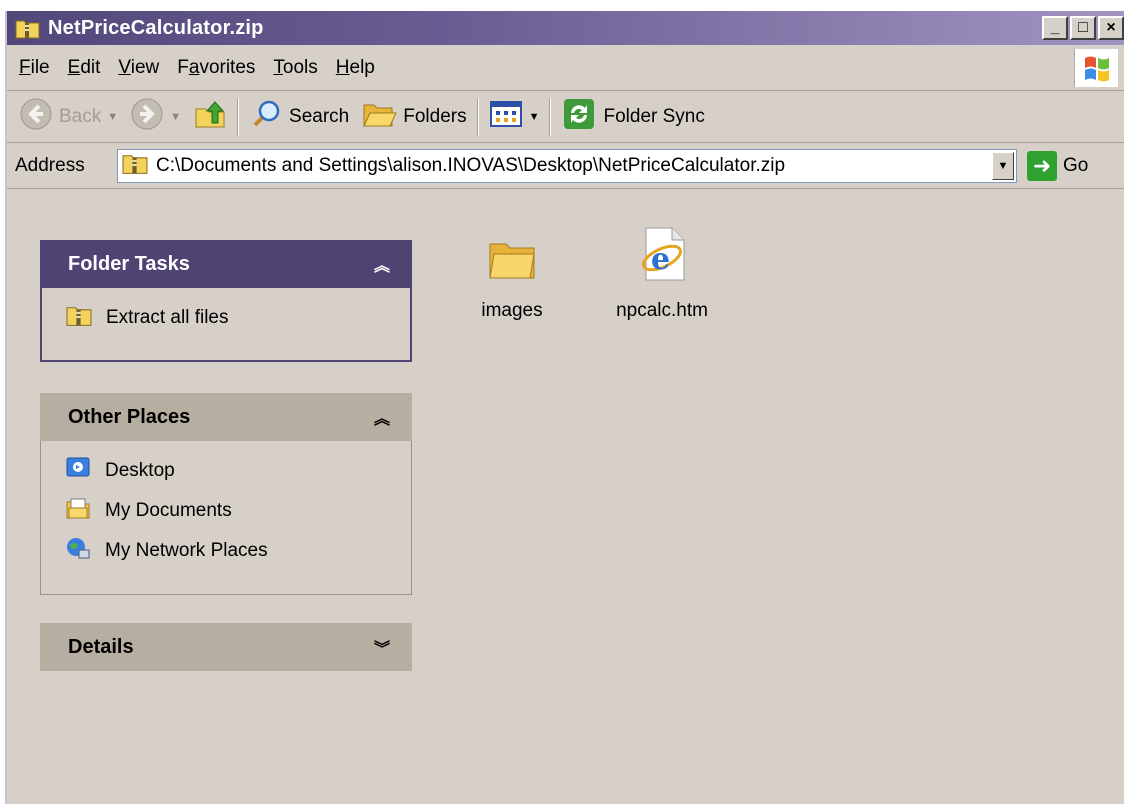 The height and width of the screenshot is (804, 1124). Describe the element at coordinates (84, 68) in the screenshot. I see `menu-edit: Edit` at that location.